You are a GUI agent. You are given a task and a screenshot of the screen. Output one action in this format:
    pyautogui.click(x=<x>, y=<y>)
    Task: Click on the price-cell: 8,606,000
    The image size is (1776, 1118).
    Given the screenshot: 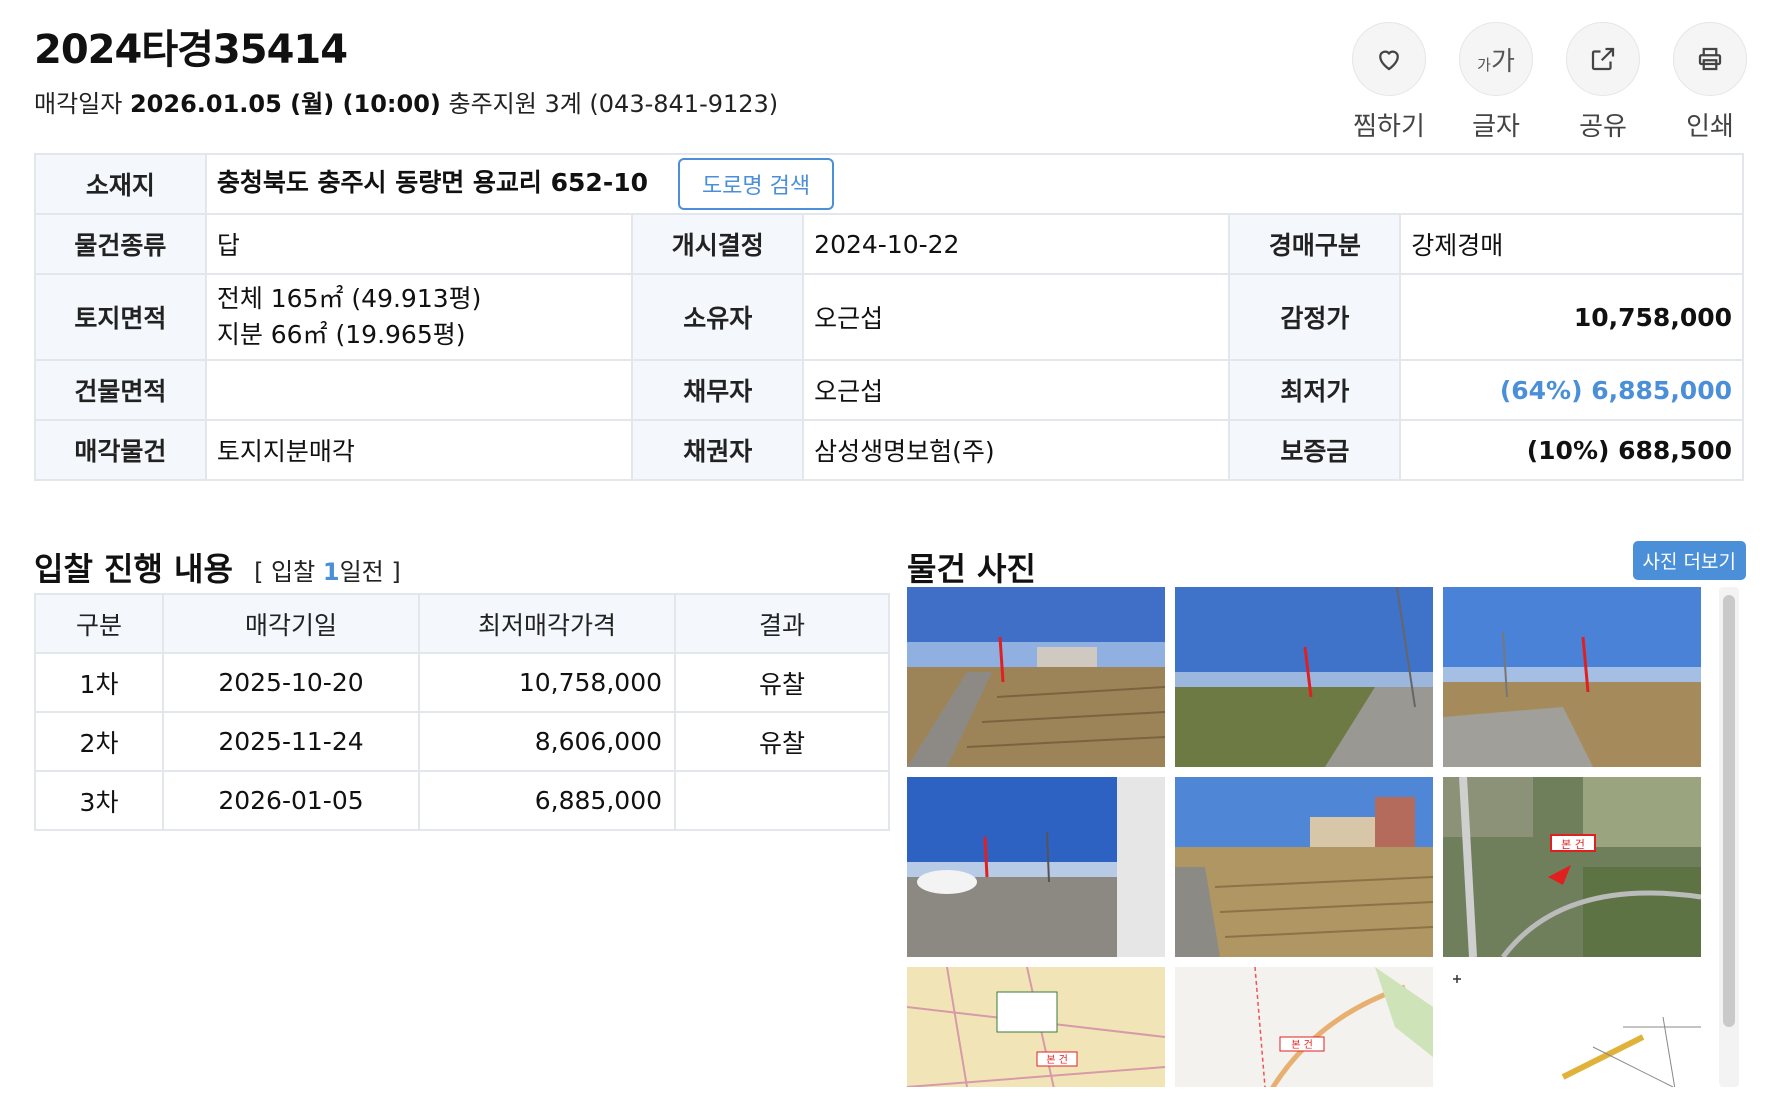 What is the action you would take?
    pyautogui.click(x=547, y=741)
    